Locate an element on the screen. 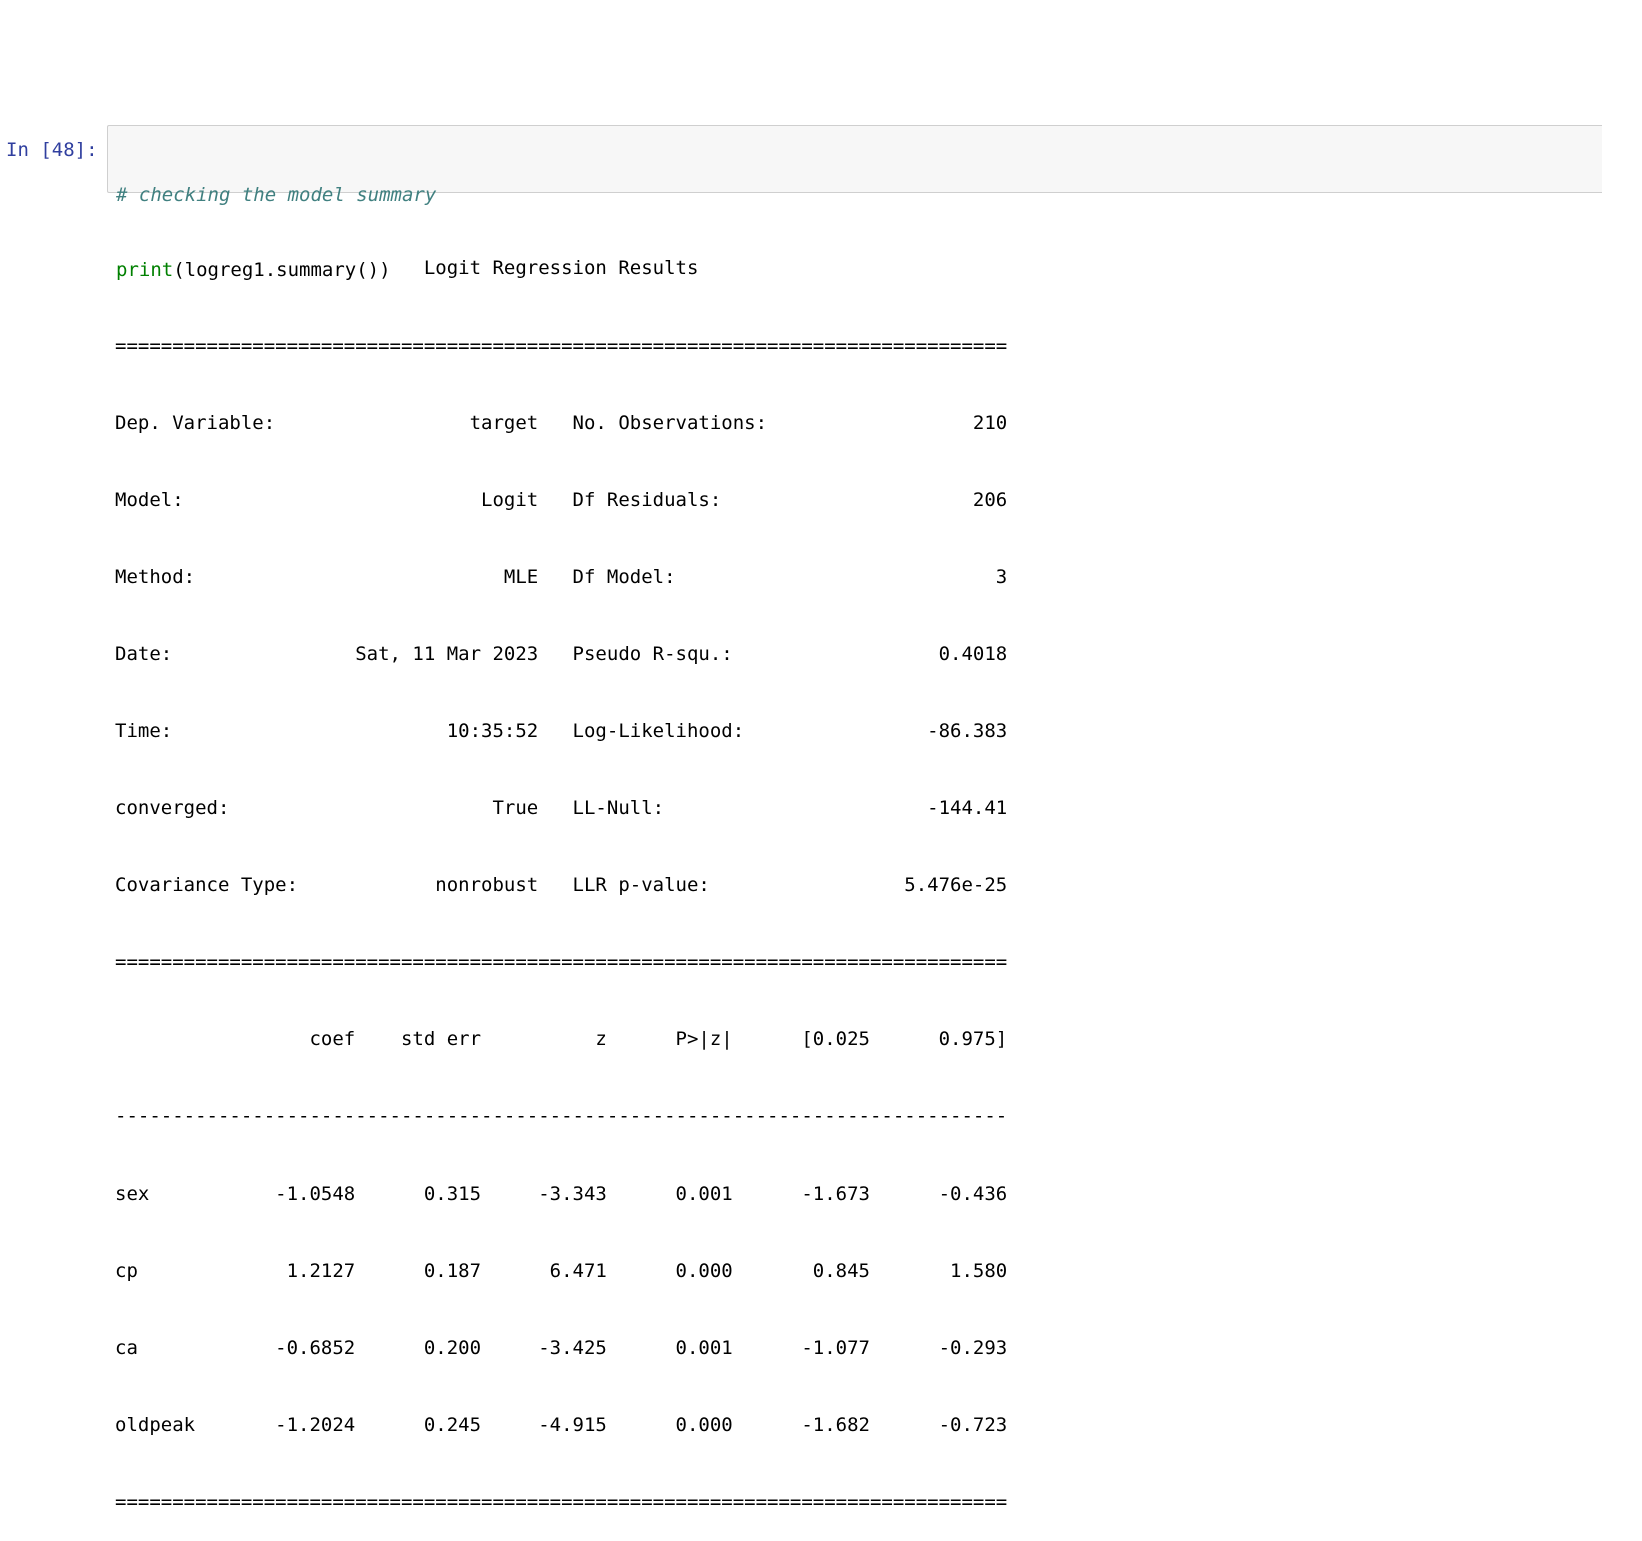 This screenshot has width=1642, height=1541. info-row: converged: True LL-Null: -144.41 is located at coordinates (561, 808).